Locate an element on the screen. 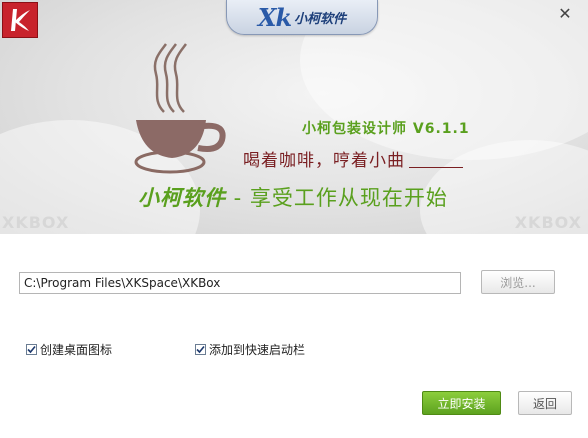  lyric-text: 喝着咖啡，哼着小曲 is located at coordinates (353, 158).